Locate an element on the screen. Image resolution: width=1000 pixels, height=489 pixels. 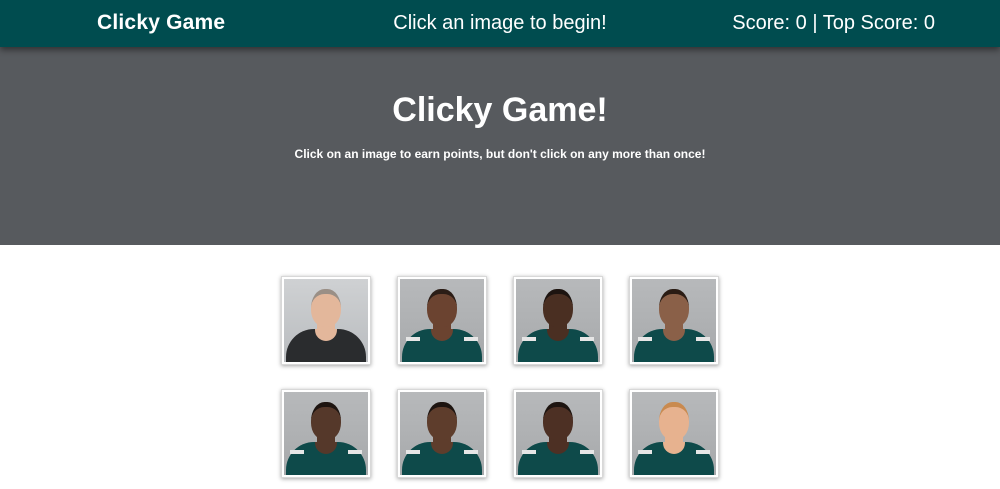
score-display: Score: 0 | Top Score: 0 is located at coordinates (833, 23).